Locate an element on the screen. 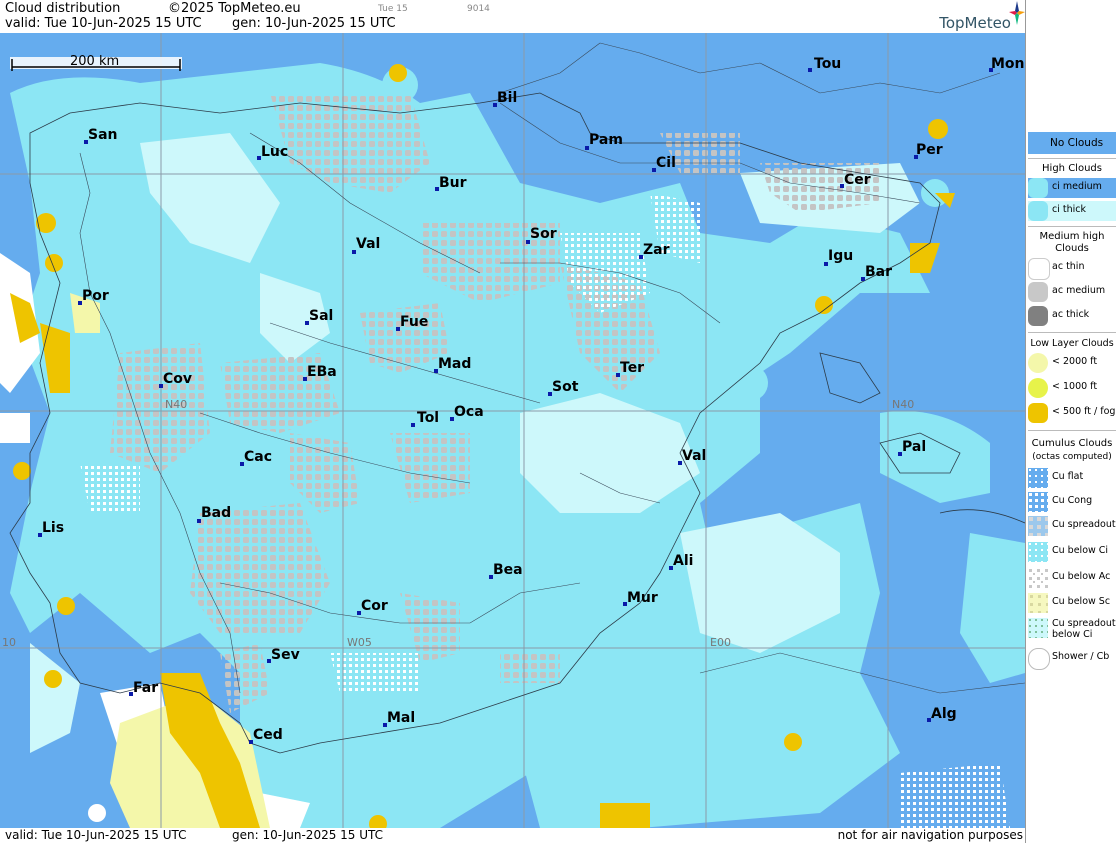  city-label: Pam is located at coordinates (606, 140).